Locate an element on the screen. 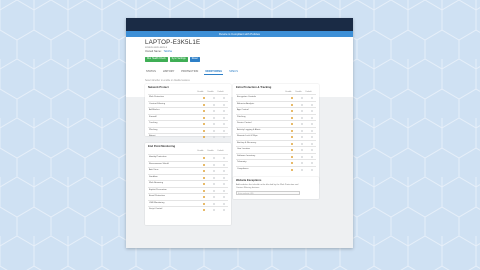  sync-settings-button: Sync Settings is located at coordinates (178, 59).